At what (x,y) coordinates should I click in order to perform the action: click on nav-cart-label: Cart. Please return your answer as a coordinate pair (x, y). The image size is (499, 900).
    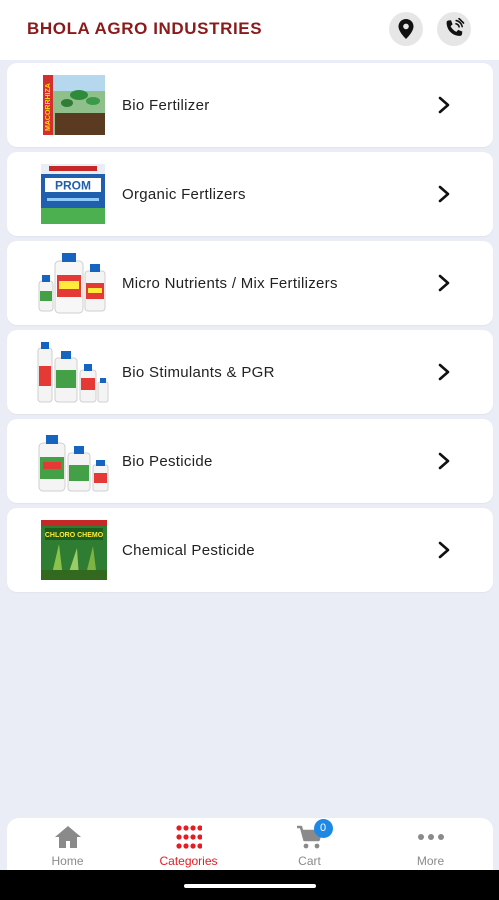
    Looking at the image, I should click on (309, 861).